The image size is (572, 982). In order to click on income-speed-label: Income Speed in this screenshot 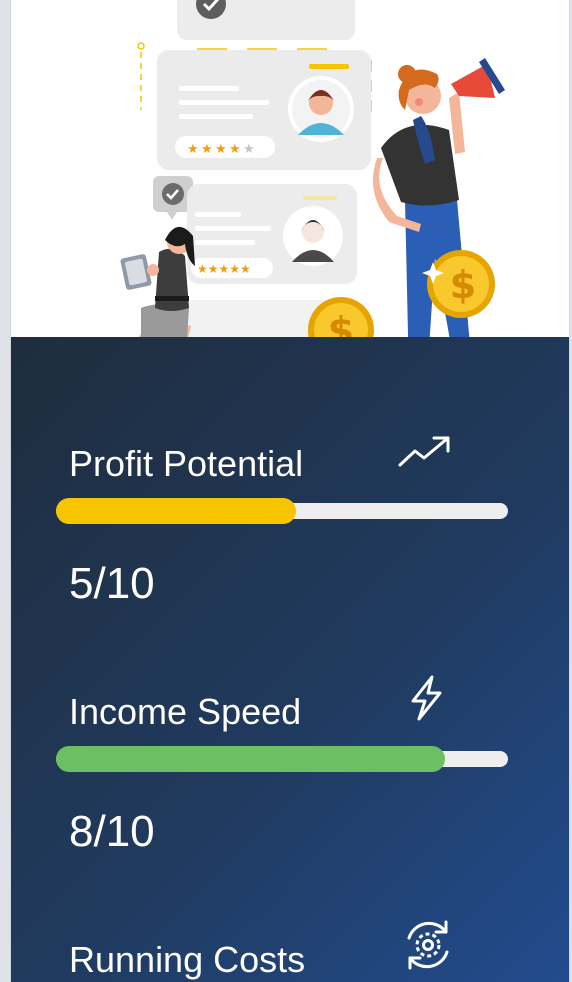, I will do `click(185, 711)`.